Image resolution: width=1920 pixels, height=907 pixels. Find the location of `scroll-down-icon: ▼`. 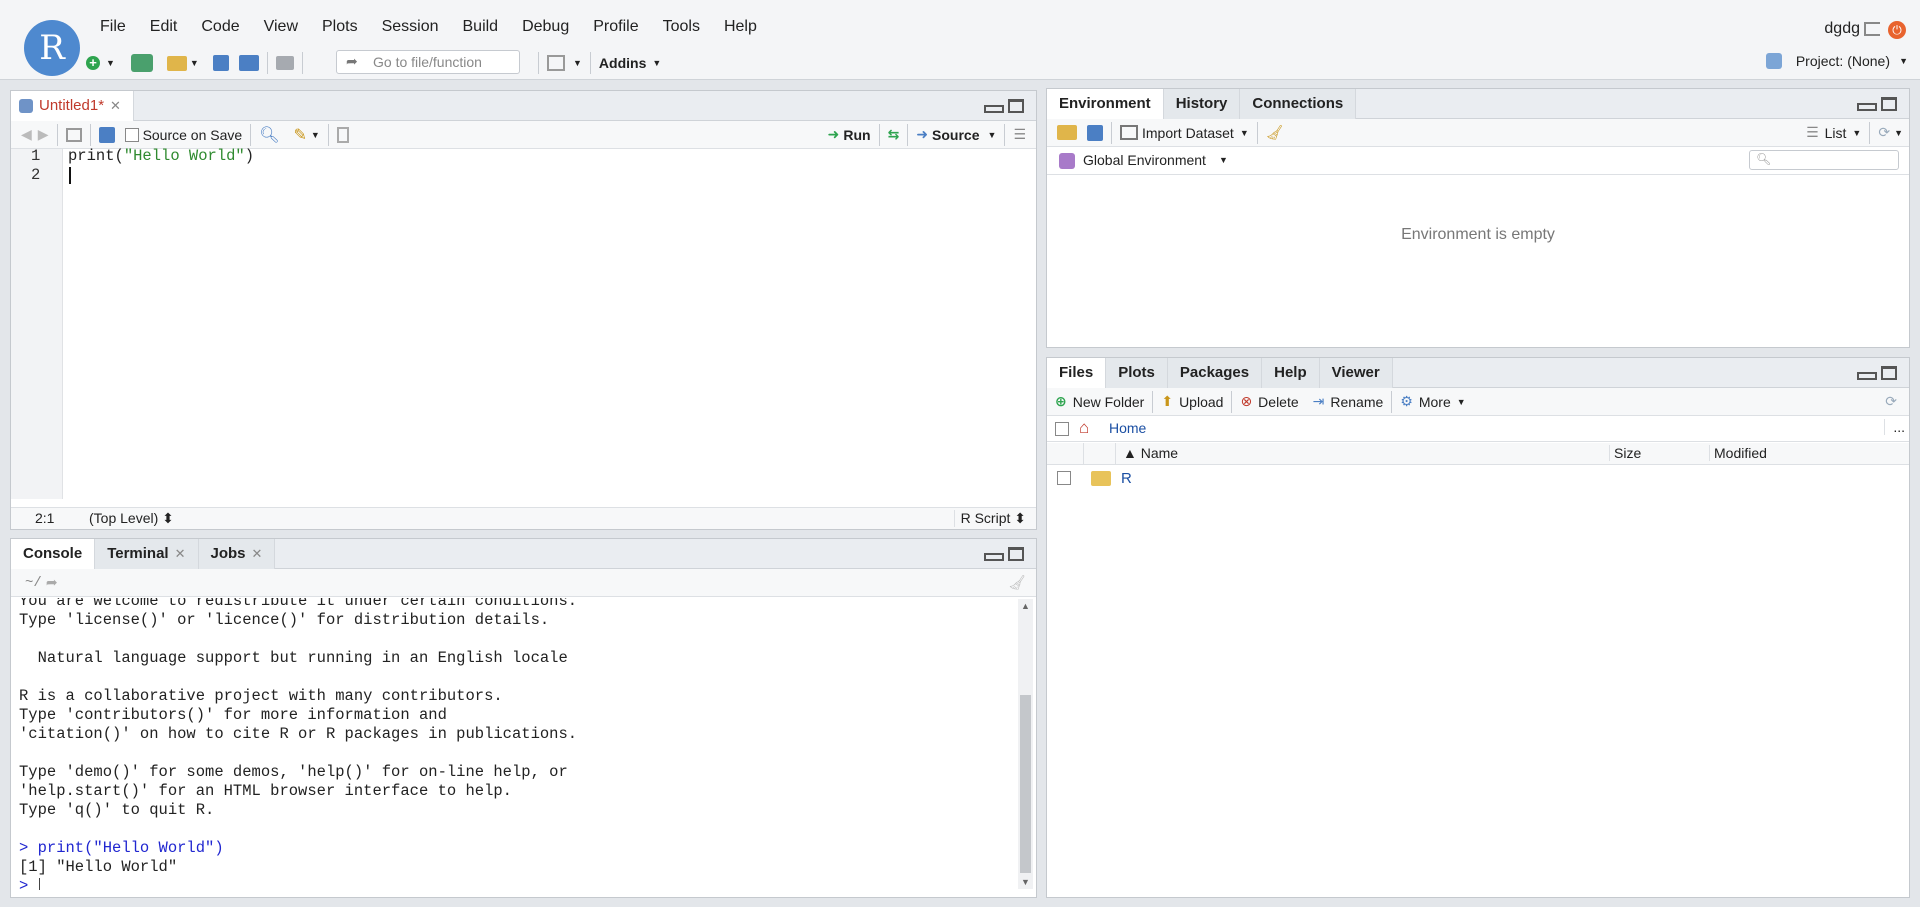

scroll-down-icon: ▼ is located at coordinates (1025, 882).